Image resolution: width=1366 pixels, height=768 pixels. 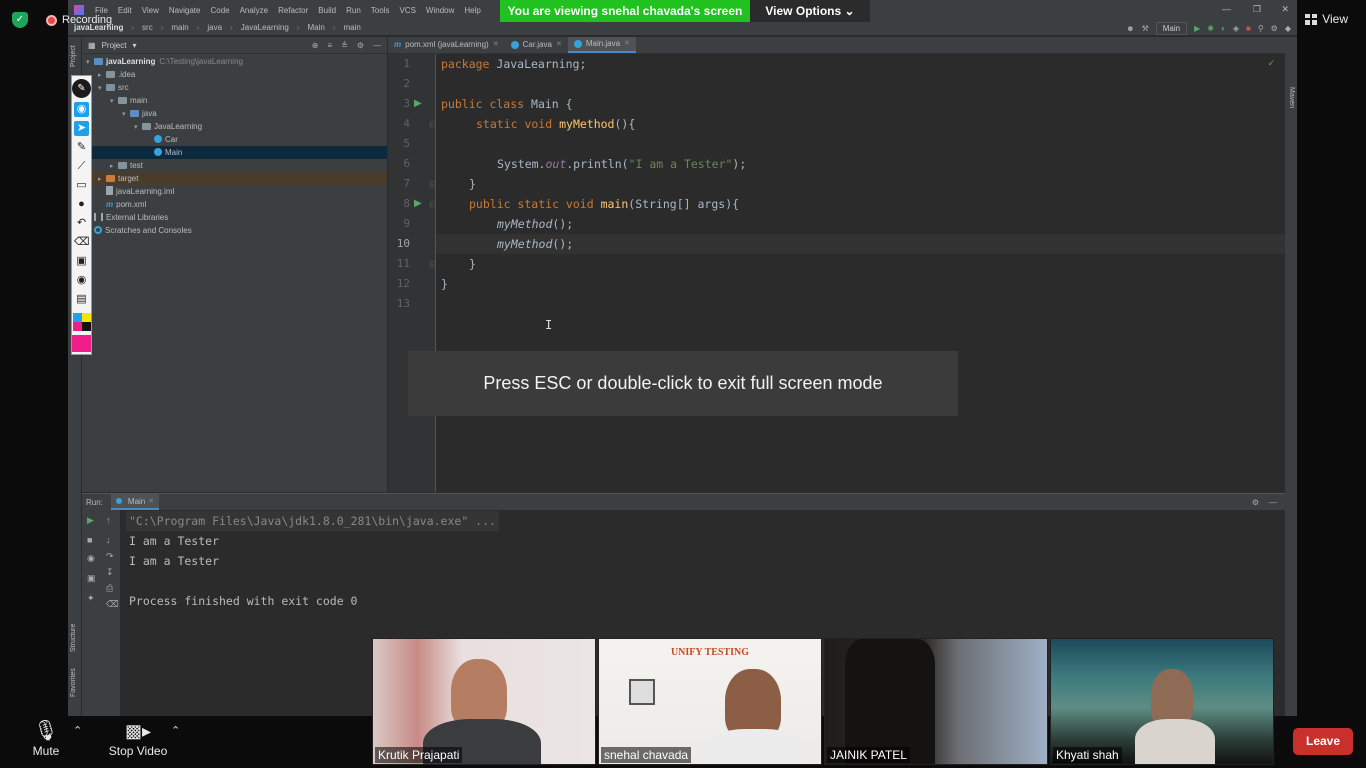 I want to click on menu-navigate: Navigate, so click(x=185, y=10).